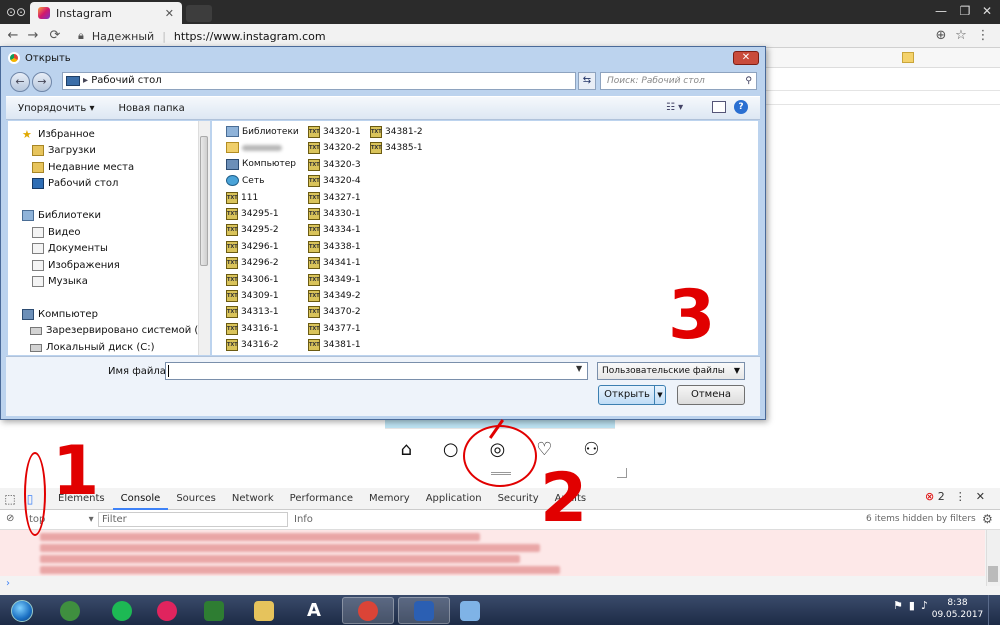 The image size is (1000, 625). I want to click on file-item: TXT 34309-1, so click(252, 296).